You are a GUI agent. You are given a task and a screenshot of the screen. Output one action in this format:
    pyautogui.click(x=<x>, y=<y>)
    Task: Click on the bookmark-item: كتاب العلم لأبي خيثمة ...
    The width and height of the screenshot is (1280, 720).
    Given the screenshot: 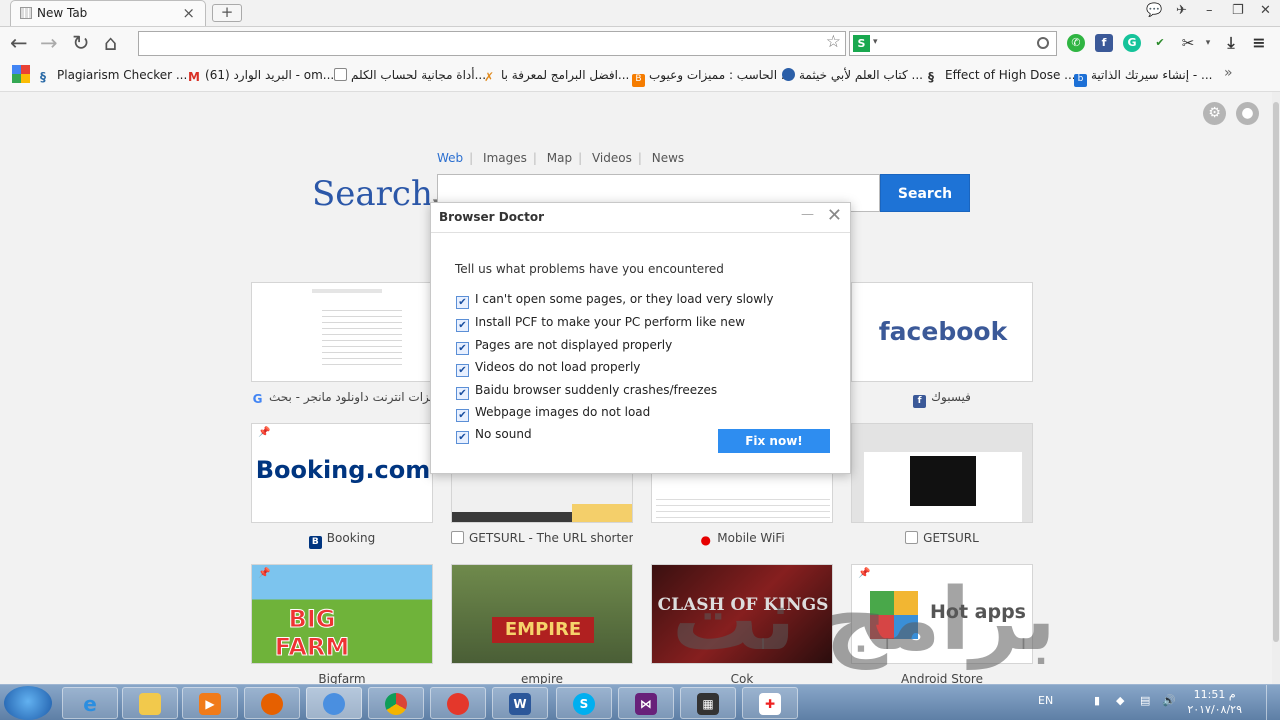 What is the action you would take?
    pyautogui.click(x=852, y=75)
    